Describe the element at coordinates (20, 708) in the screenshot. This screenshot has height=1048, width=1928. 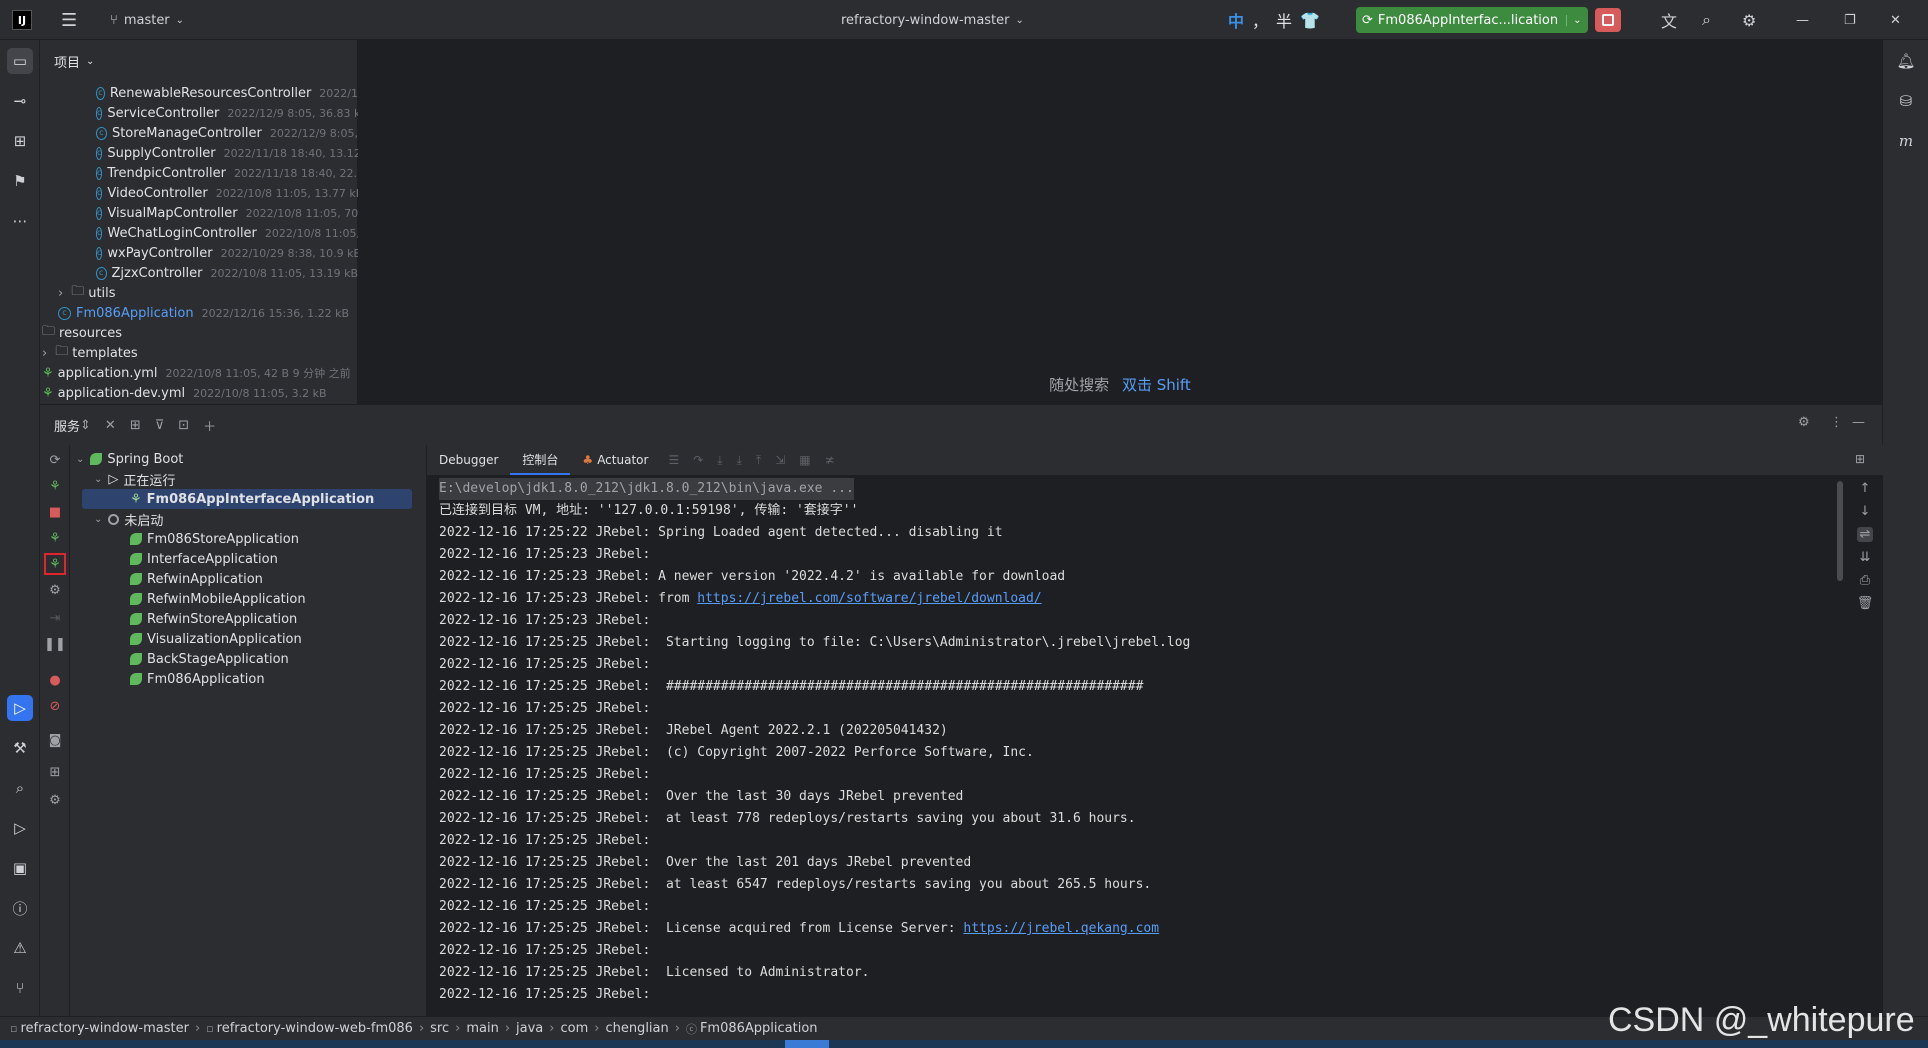
I see `services-icon: ▷` at that location.